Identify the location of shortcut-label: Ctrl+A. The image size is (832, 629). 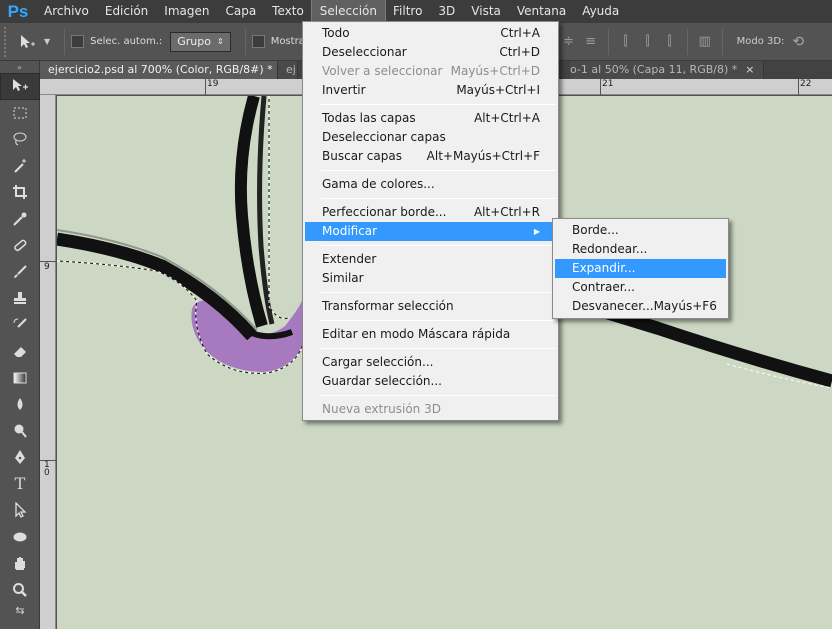
(520, 33).